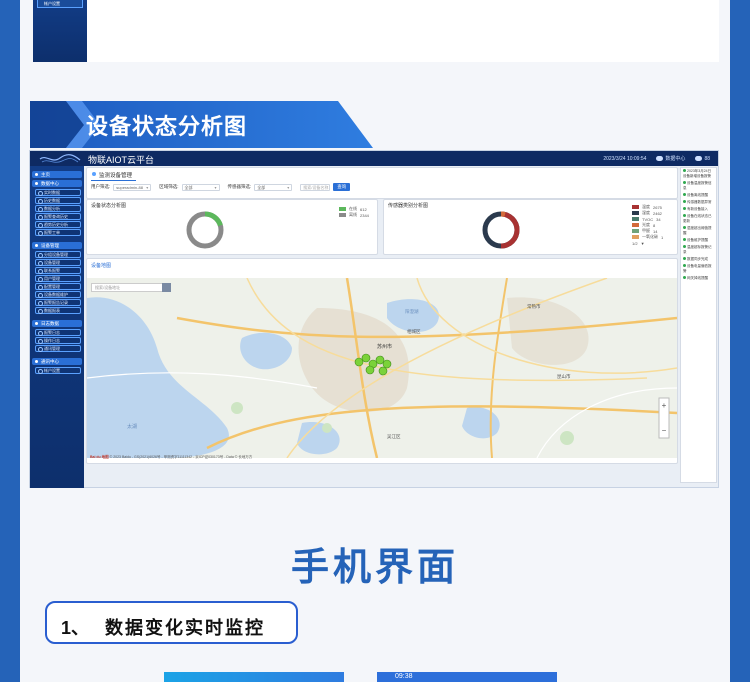 Image resolution: width=750 pixels, height=682 pixels. Describe the element at coordinates (58, 270) in the screenshot. I see `sidebar-item: 联系报警` at that location.